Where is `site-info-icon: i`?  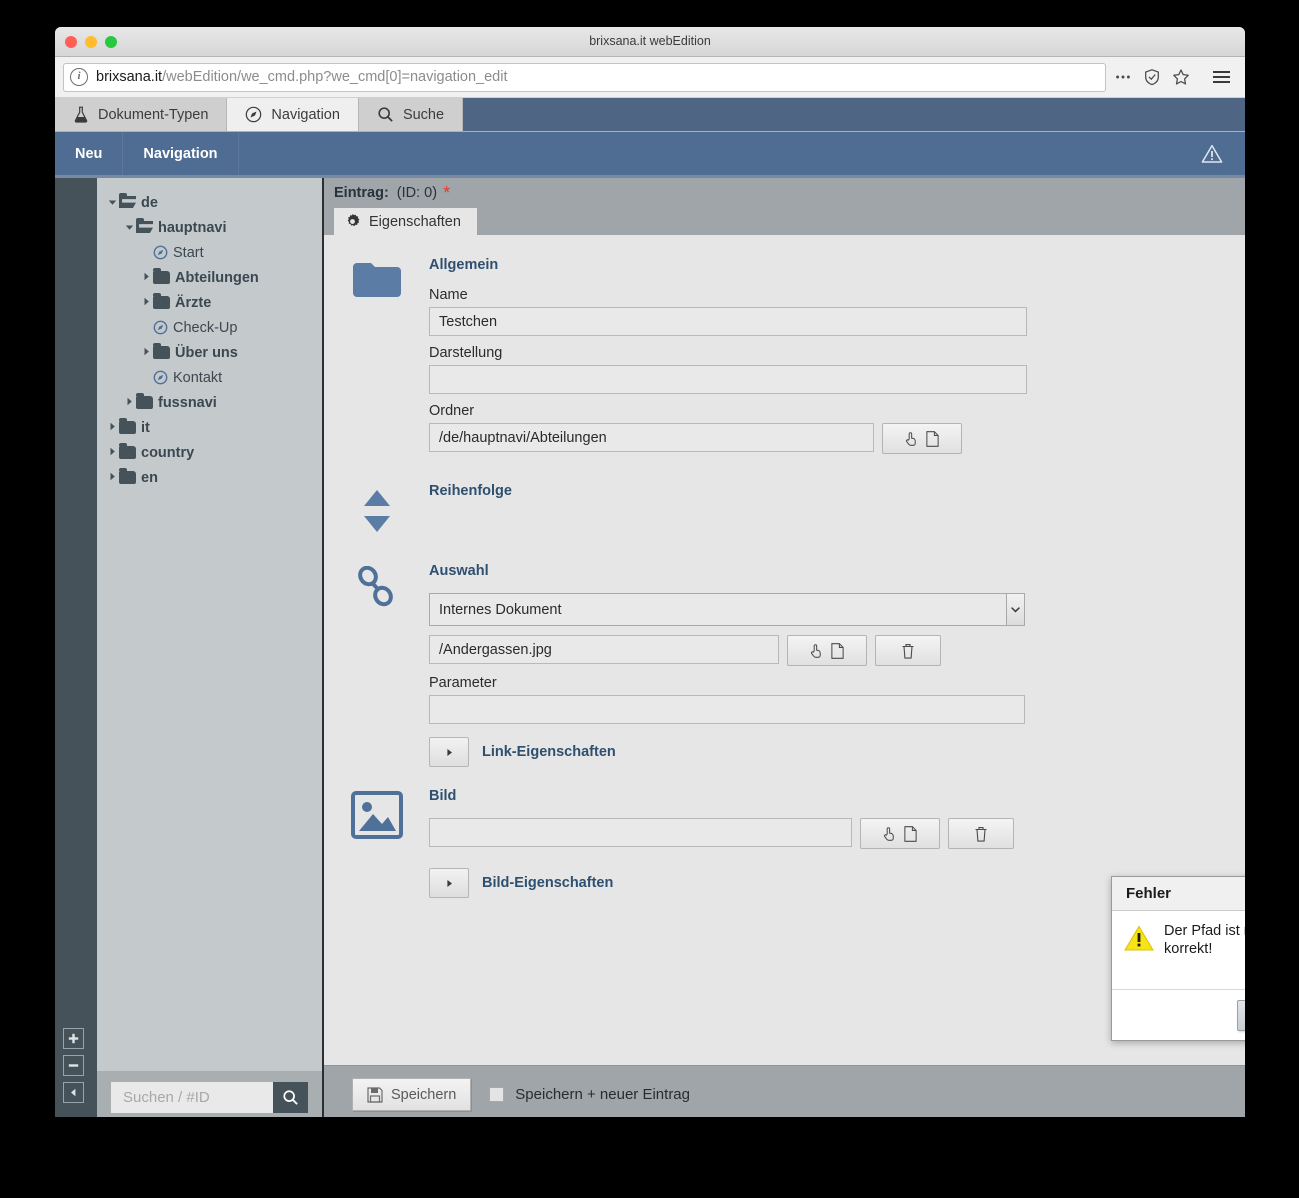
site-info-icon: i is located at coordinates (79, 77).